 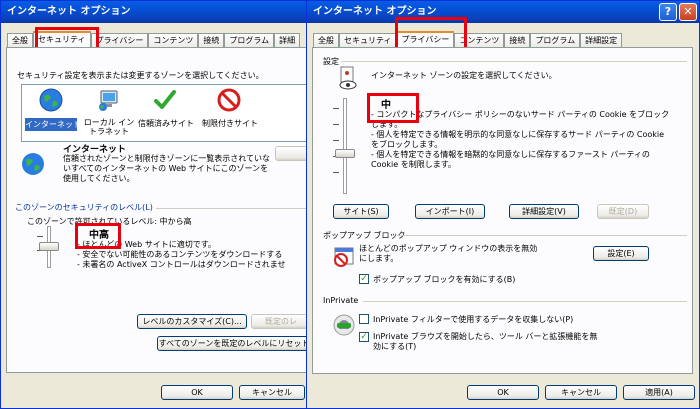 I want to click on zone-local-intranet: ローカル イントラネット, so click(x=109, y=113).